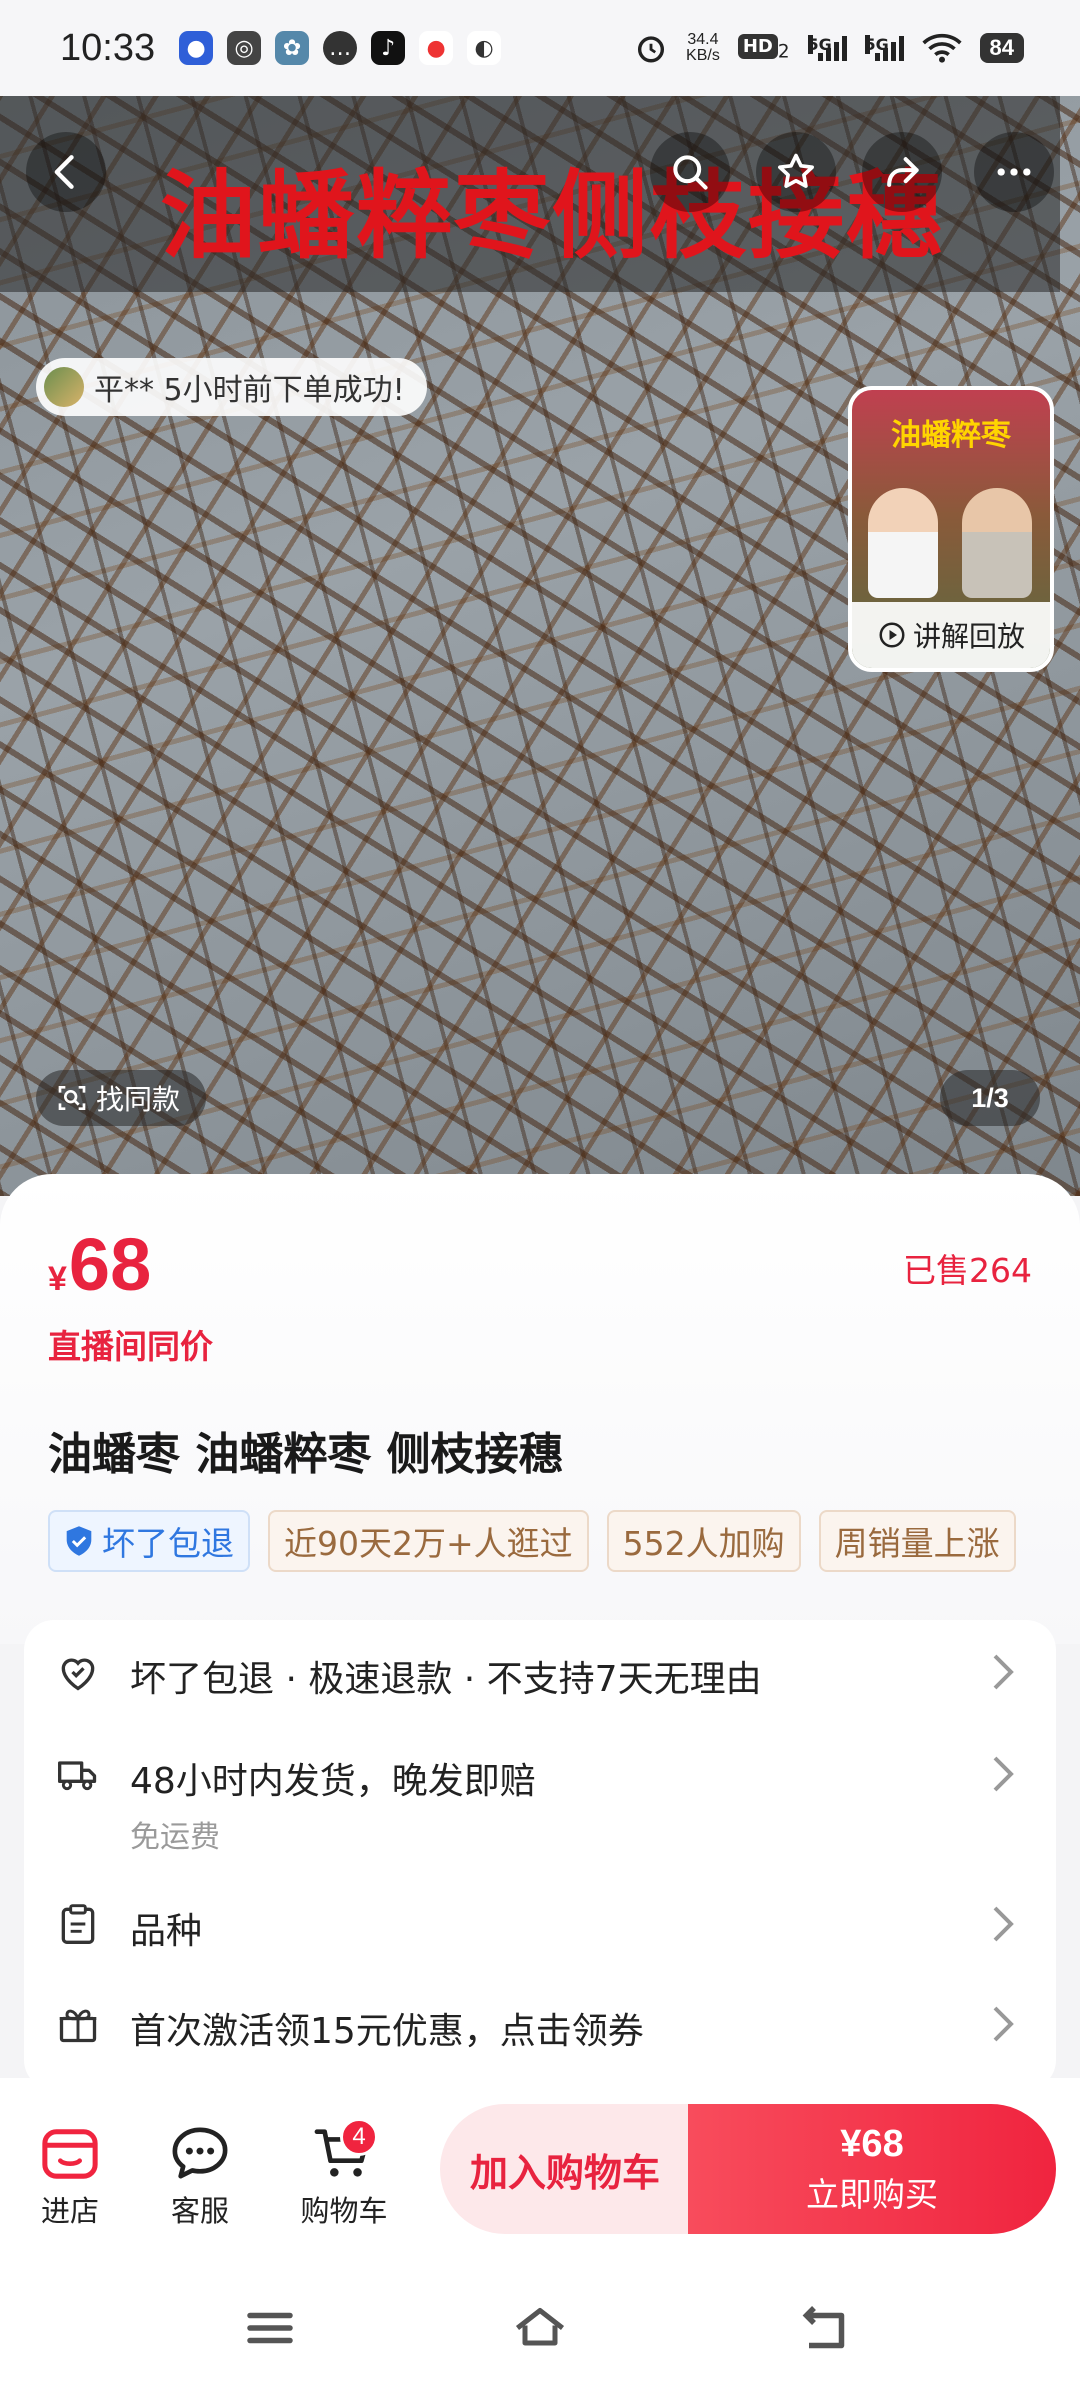 This screenshot has width=1080, height=2400. What do you see at coordinates (344, 2174) in the screenshot?
I see `cart-button: 购物车 4` at bounding box center [344, 2174].